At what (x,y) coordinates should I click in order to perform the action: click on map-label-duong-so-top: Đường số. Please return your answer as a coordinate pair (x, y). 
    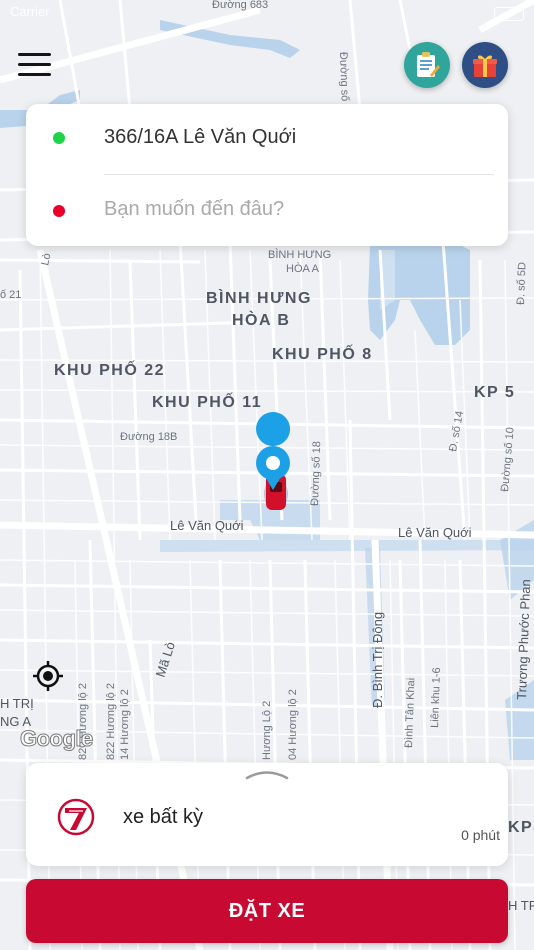
    Looking at the image, I should click on (344, 77).